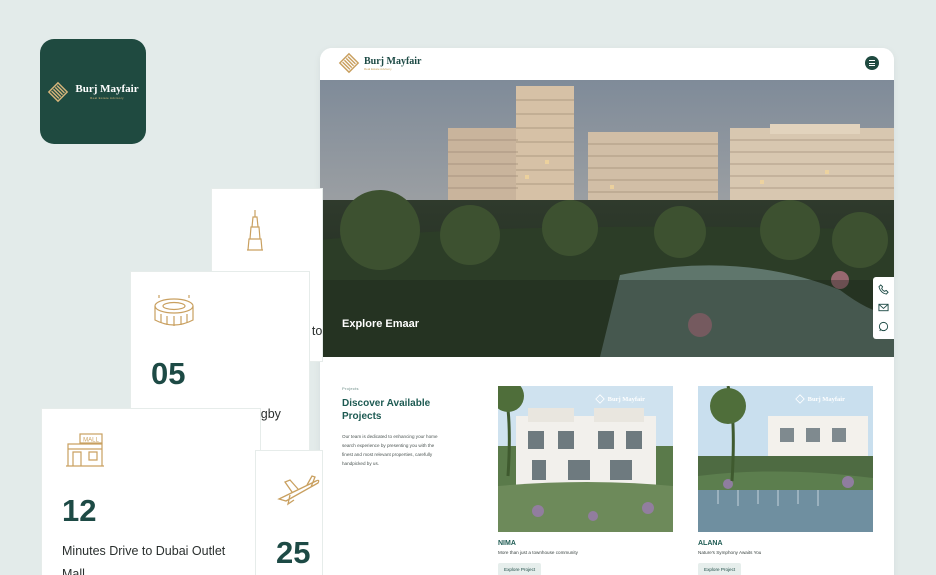 The height and width of the screenshot is (575, 936). What do you see at coordinates (883, 289) in the screenshot?
I see `phone-icon` at bounding box center [883, 289].